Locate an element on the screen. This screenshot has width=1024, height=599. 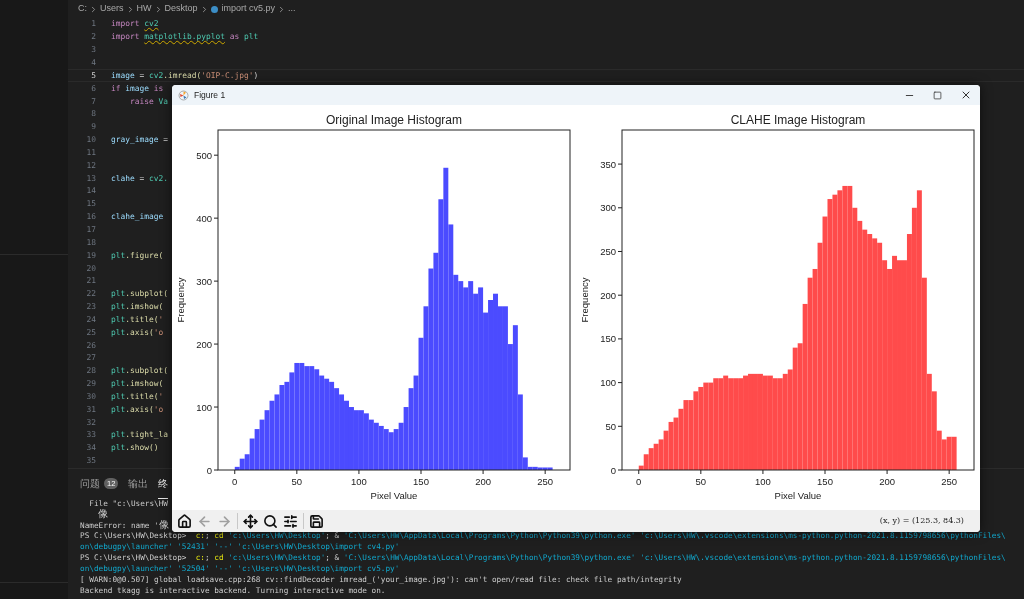
chart-title: Original Image Histogram is located at coordinates (394, 120).